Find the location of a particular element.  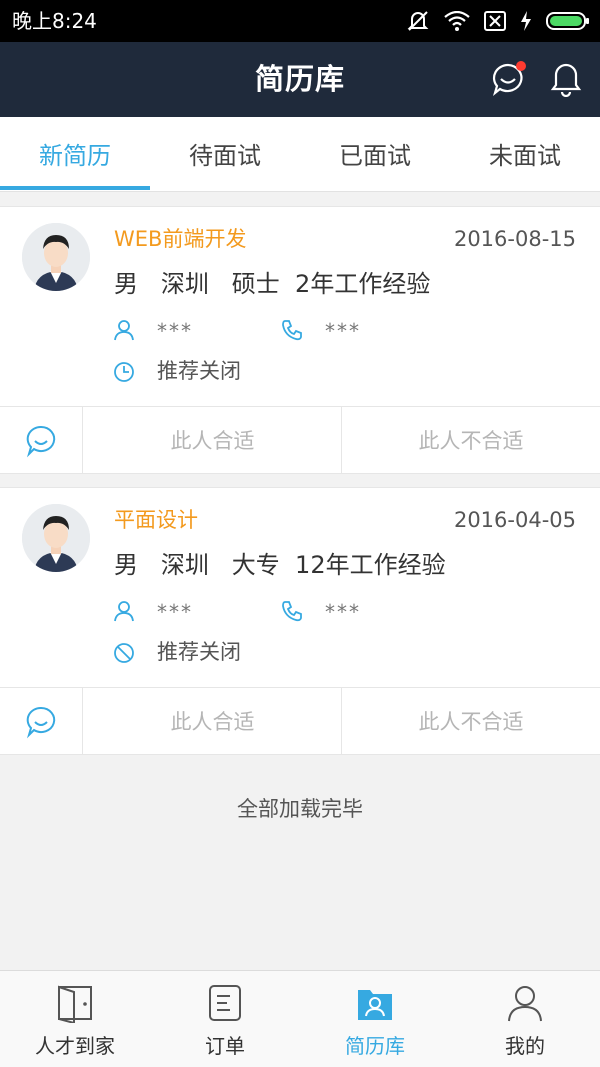

list-end-message: 全部加载完毕 is located at coordinates (300, 809).